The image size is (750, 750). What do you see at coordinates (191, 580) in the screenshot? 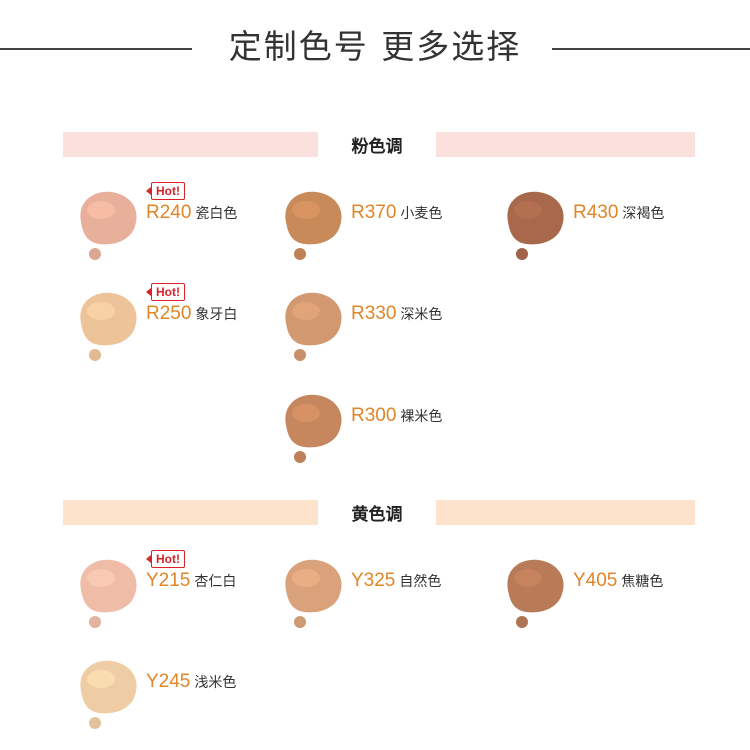
I see `shade-label: Y215 杏仁白` at bounding box center [191, 580].